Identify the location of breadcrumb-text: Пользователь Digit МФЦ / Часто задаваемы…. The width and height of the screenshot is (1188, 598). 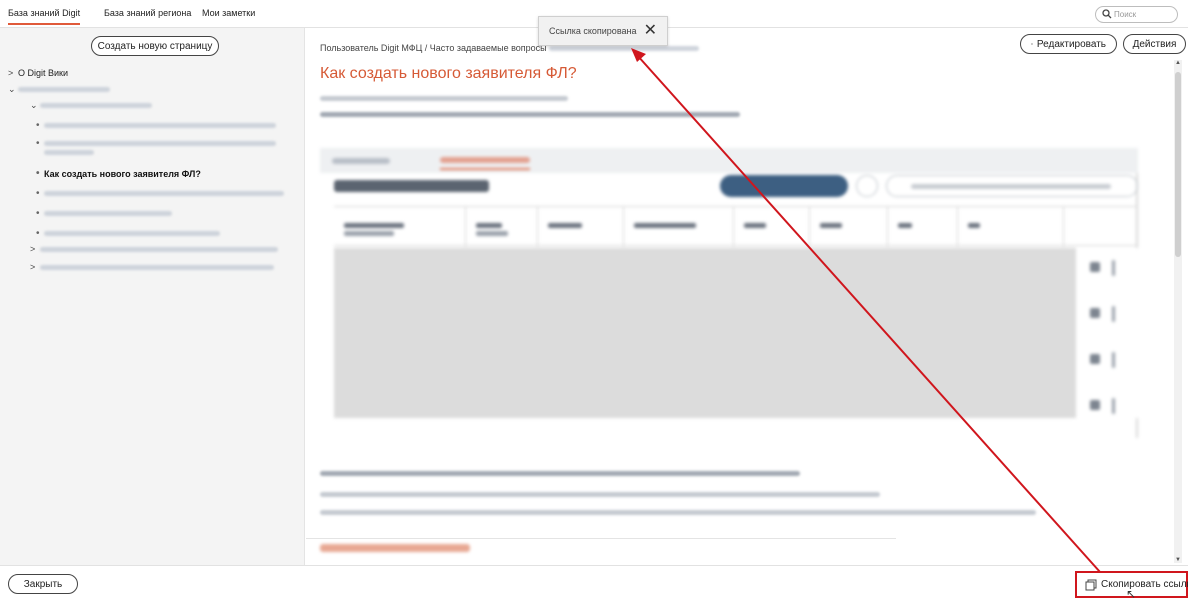
(433, 48).